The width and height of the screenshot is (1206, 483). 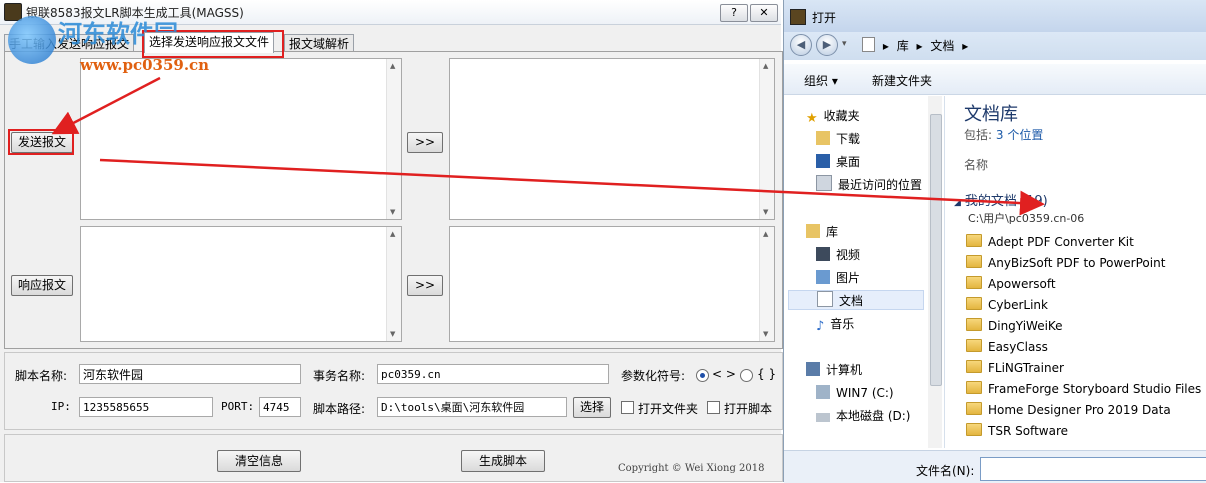 I want to click on file-list-item: Apowersoft, so click(x=1011, y=284).